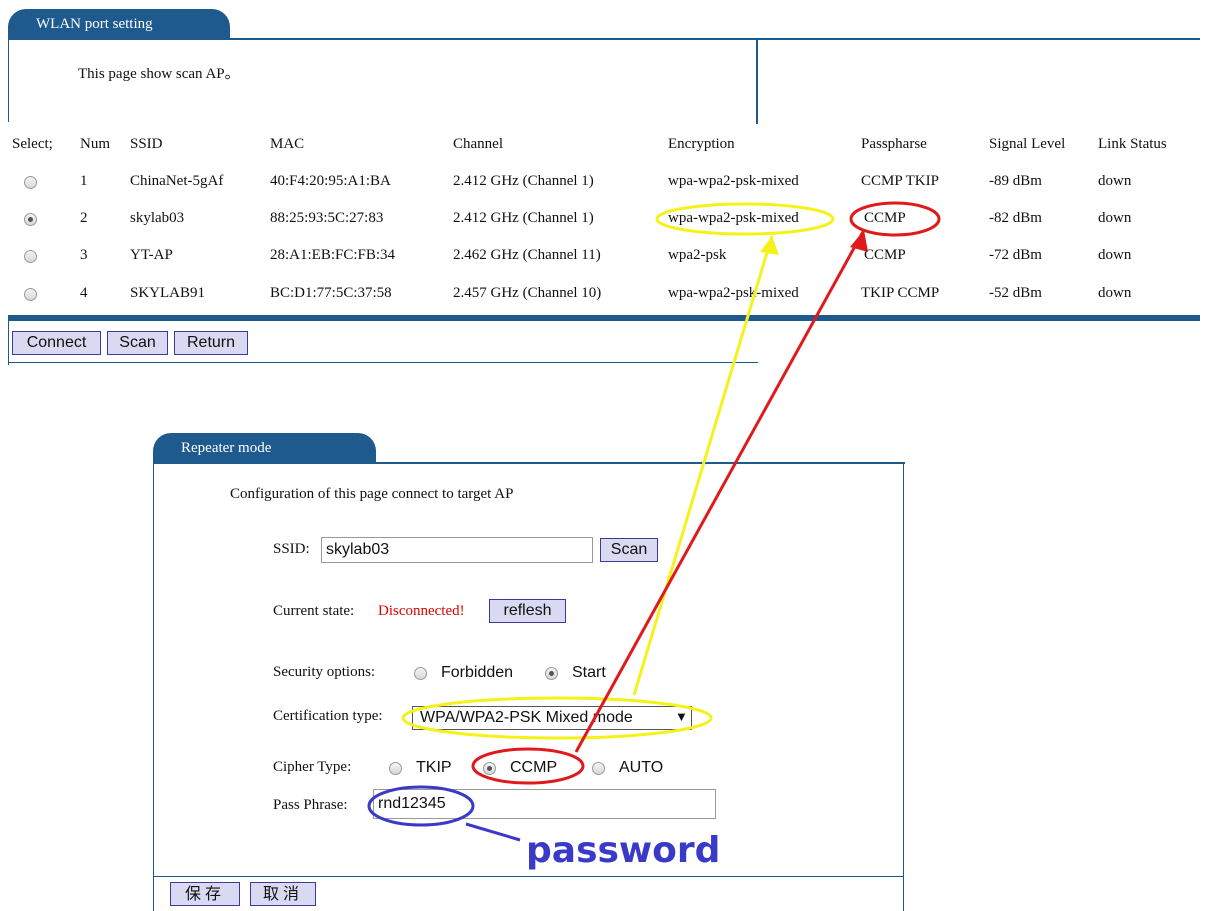 The height and width of the screenshot is (911, 1208). I want to click on repeater-footer-line, so click(528, 876).